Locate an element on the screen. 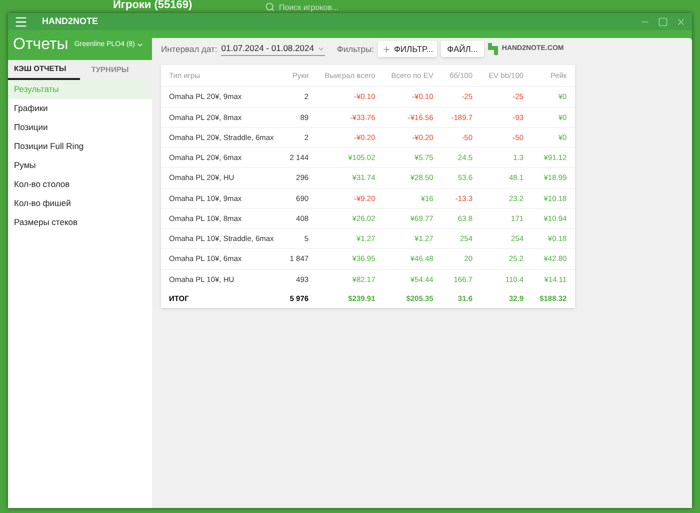 The width and height of the screenshot is (700, 513). date-range-dropdown: 01.07.2024 - 01.08.2024 is located at coordinates (273, 49).